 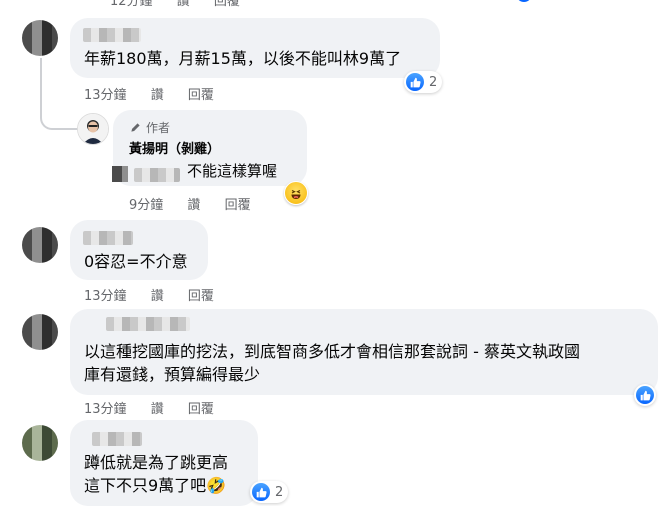 I want to click on comment-meta-top: 12分鐘 讚 回覆, so click(x=185, y=4).